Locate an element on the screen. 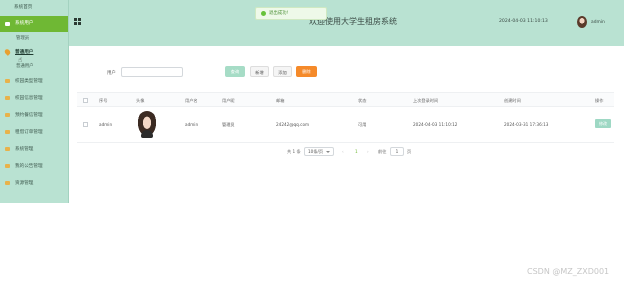 This screenshot has height=283, width=624. sidebar-item-system: 系统管理 is located at coordinates (34, 149).